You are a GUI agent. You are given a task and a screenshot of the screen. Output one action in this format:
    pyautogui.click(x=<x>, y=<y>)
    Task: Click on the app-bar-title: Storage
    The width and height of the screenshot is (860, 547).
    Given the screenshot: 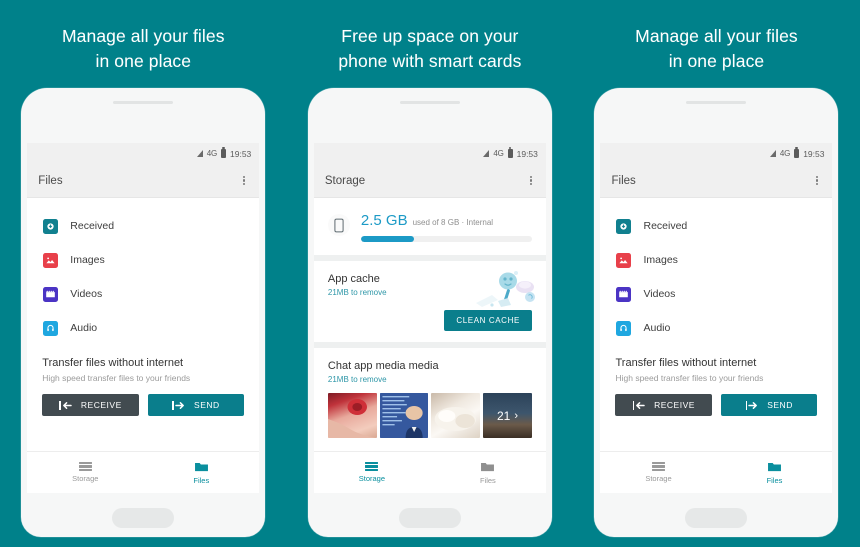 What is the action you would take?
    pyautogui.click(x=345, y=180)
    